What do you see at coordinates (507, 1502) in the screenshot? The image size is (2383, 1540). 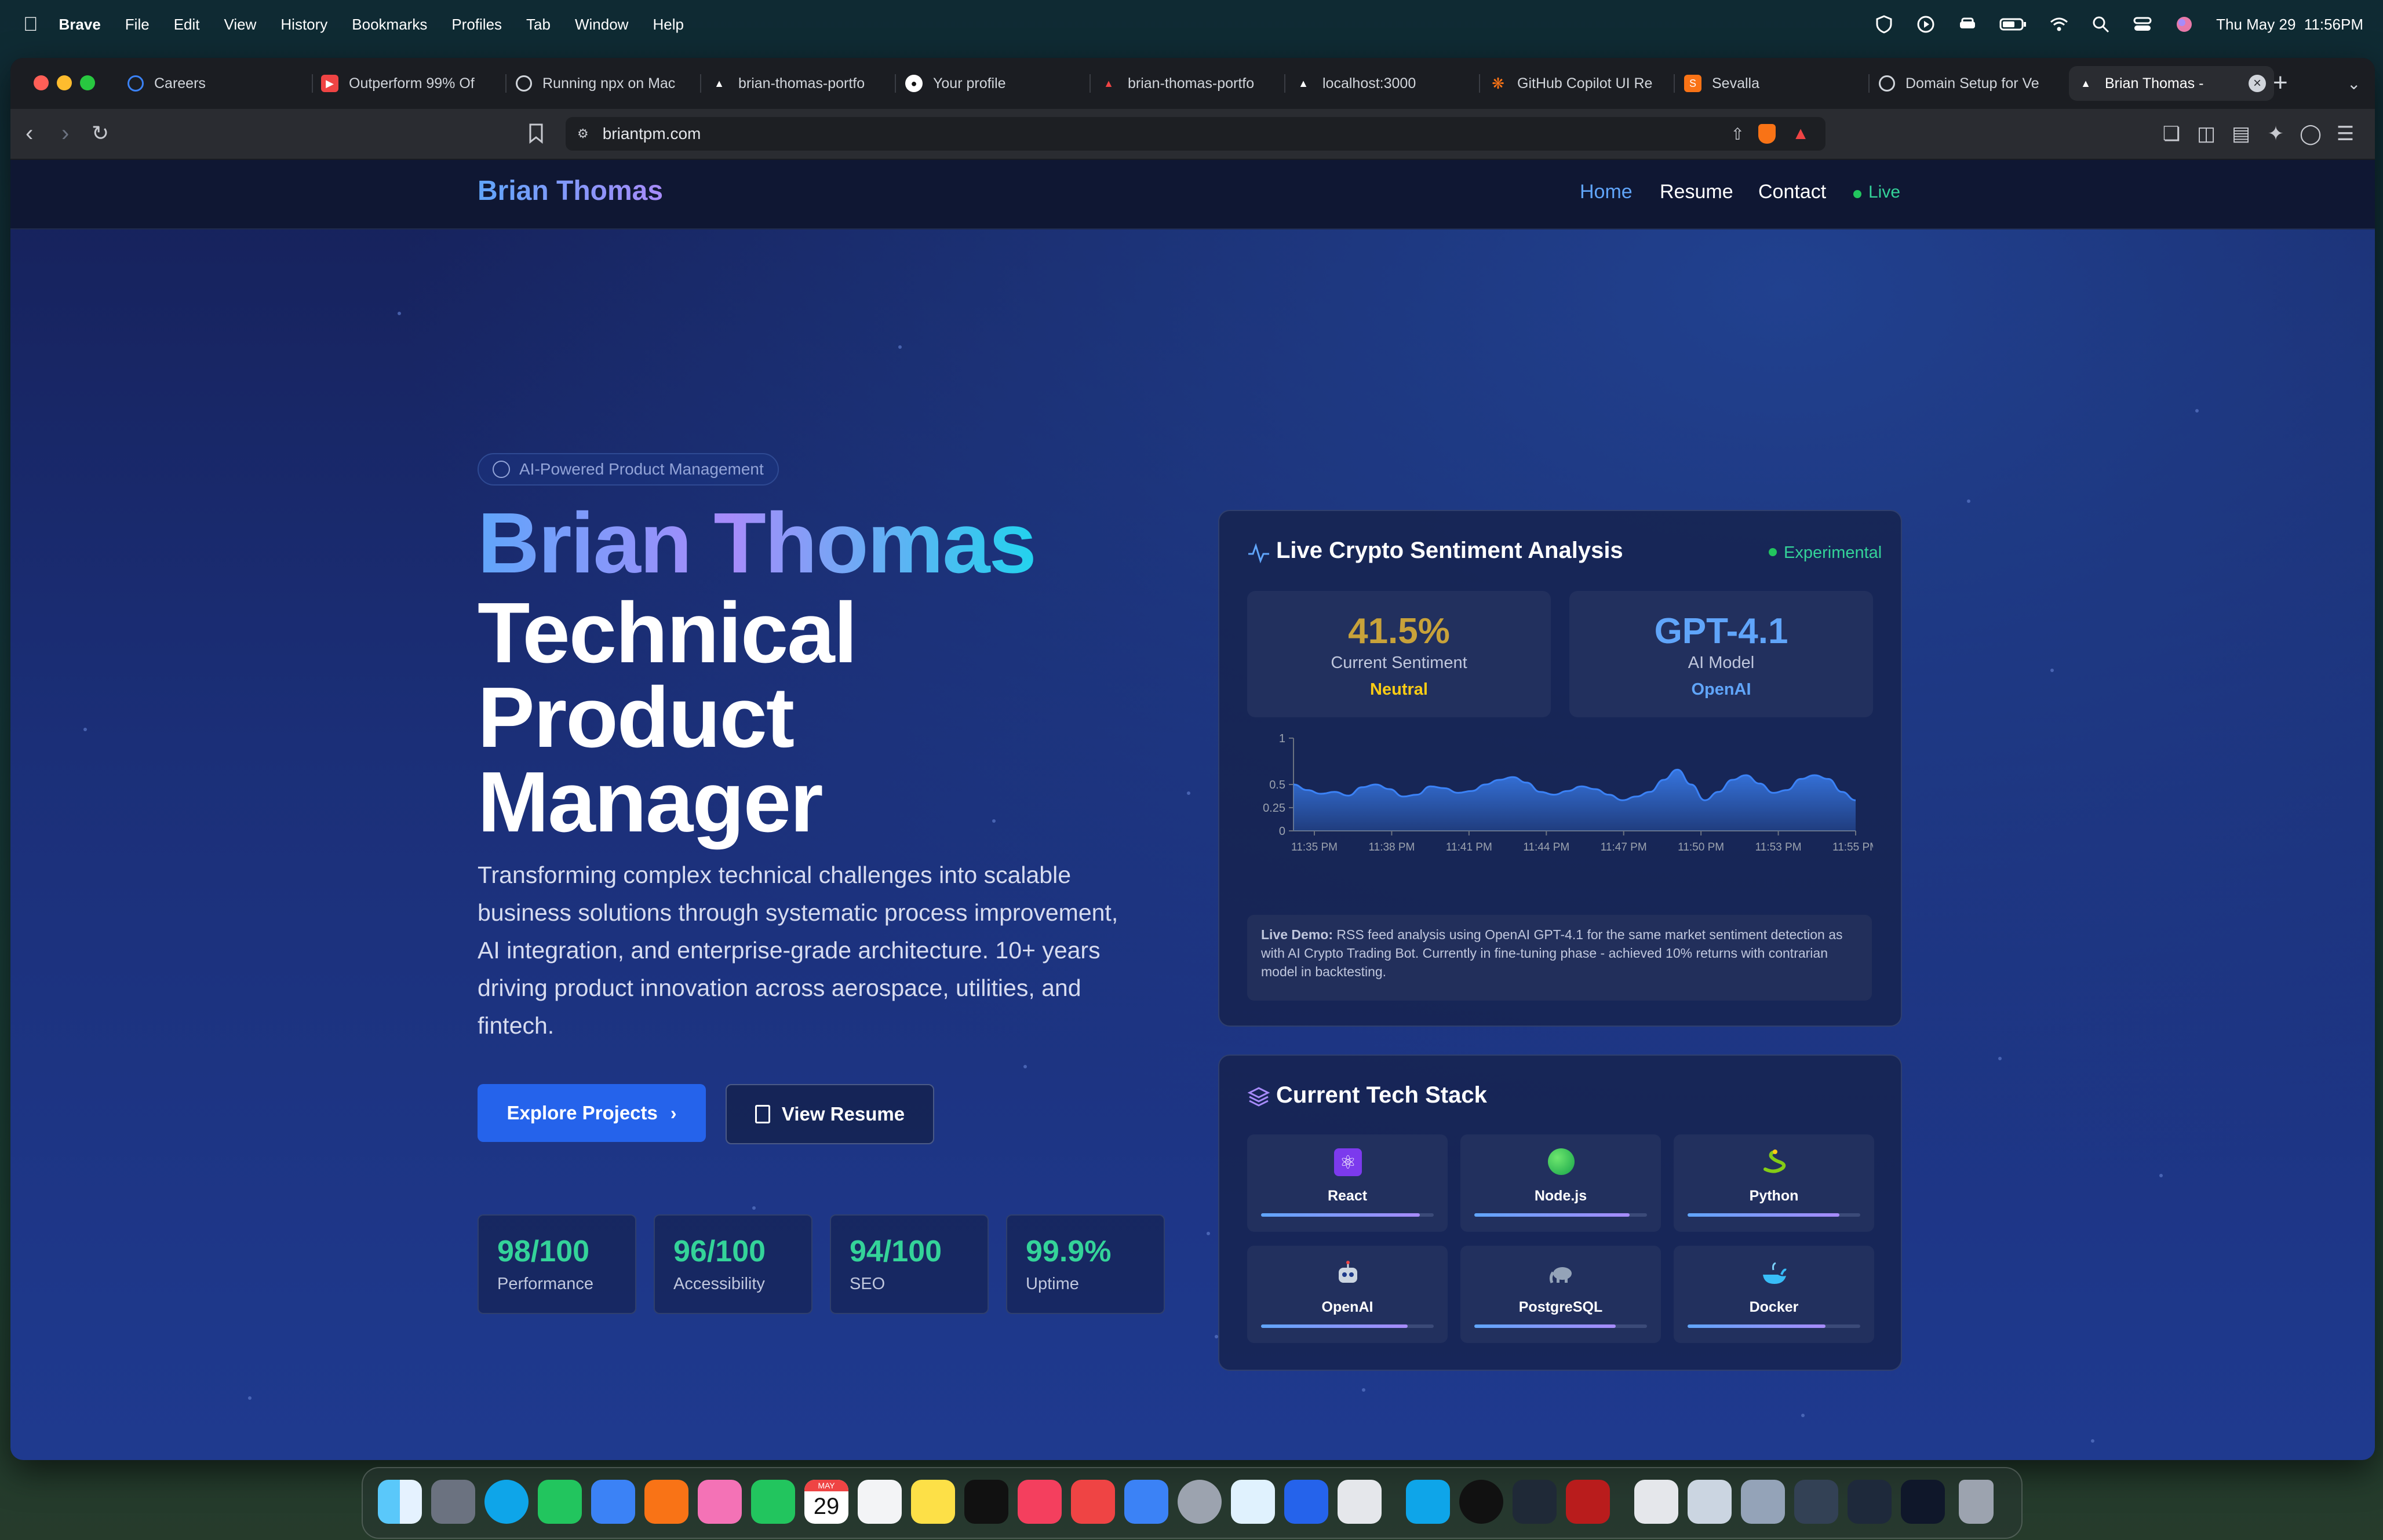 I see `safari-icon` at bounding box center [507, 1502].